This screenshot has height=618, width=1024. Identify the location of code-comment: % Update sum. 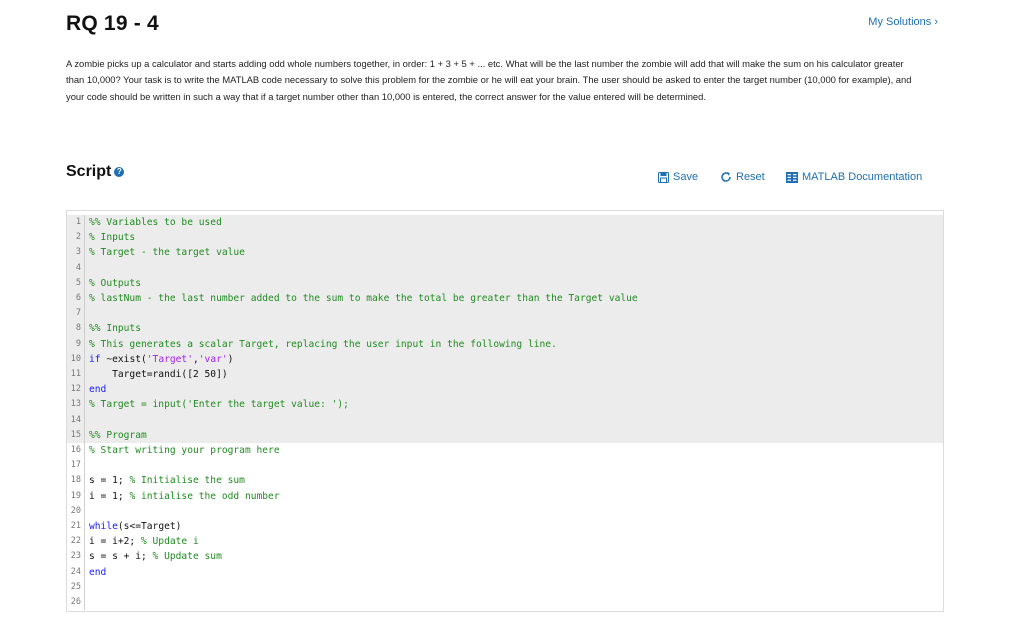
(187, 557).